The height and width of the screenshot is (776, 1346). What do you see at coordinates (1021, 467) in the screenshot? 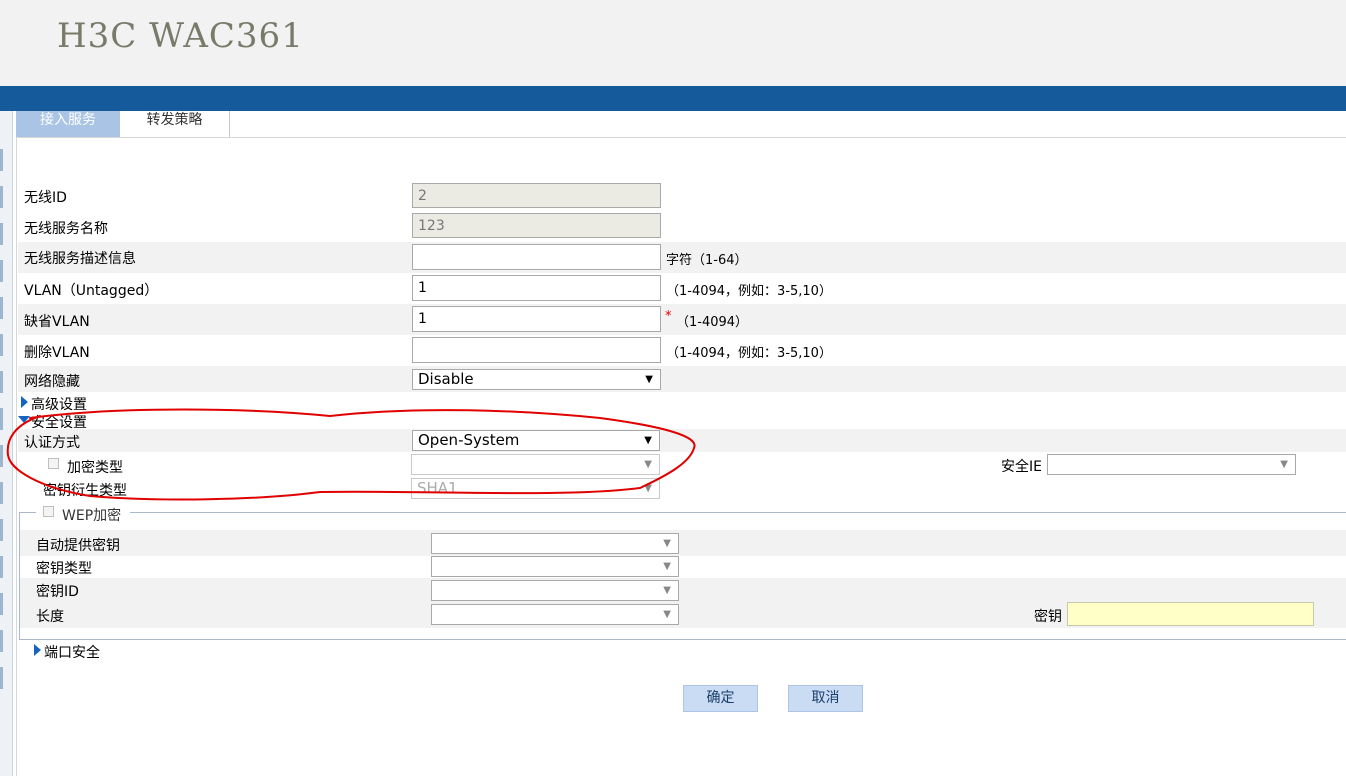
I see `security-ie-label: 安全IE` at bounding box center [1021, 467].